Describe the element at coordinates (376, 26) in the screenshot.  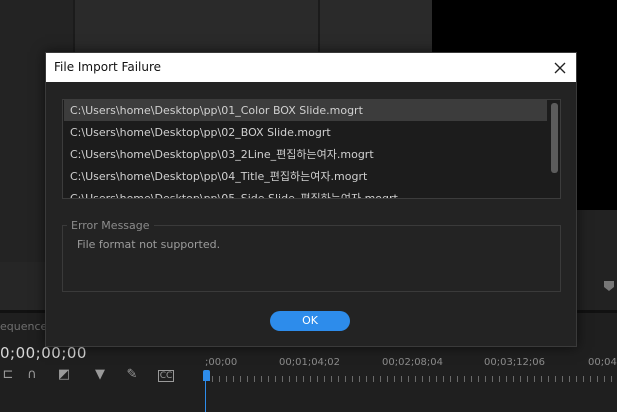
I see `effects-panel` at that location.